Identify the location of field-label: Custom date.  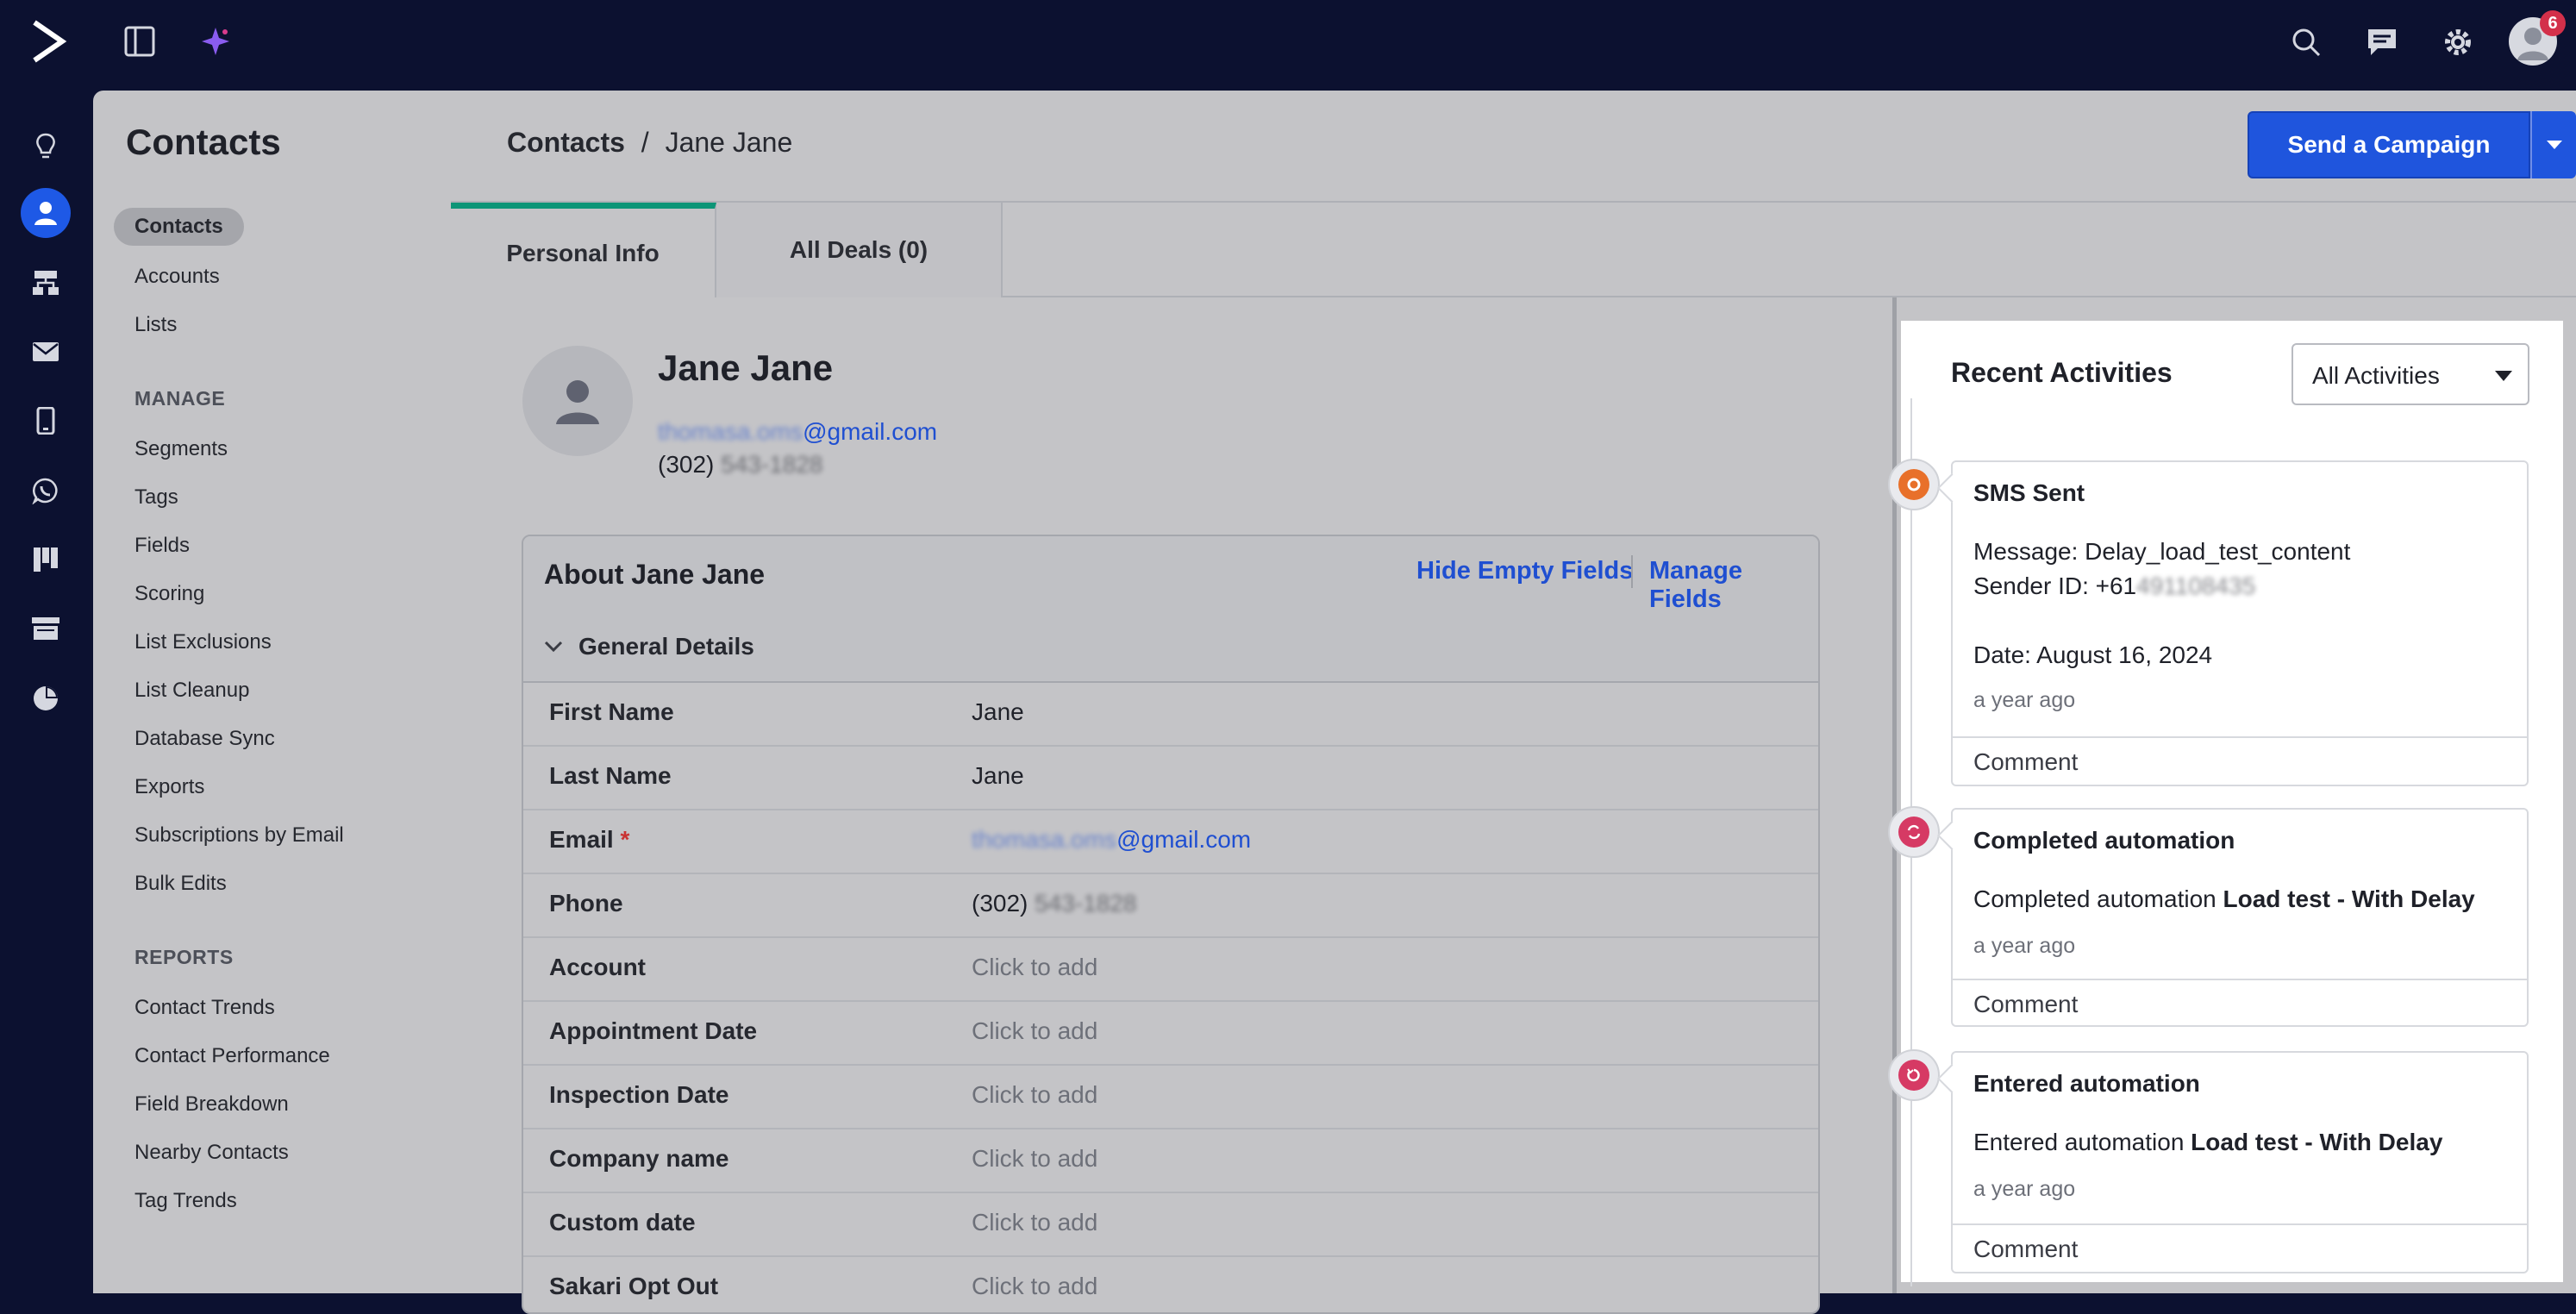
(622, 1222).